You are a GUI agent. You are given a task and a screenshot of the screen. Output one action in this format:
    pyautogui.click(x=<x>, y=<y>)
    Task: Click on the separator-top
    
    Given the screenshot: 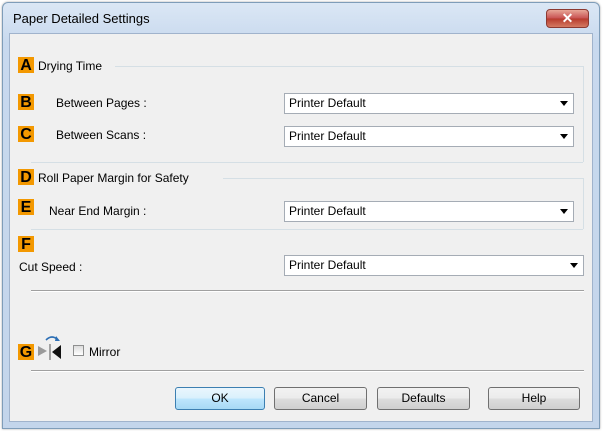 What is the action you would take?
    pyautogui.click(x=307, y=291)
    